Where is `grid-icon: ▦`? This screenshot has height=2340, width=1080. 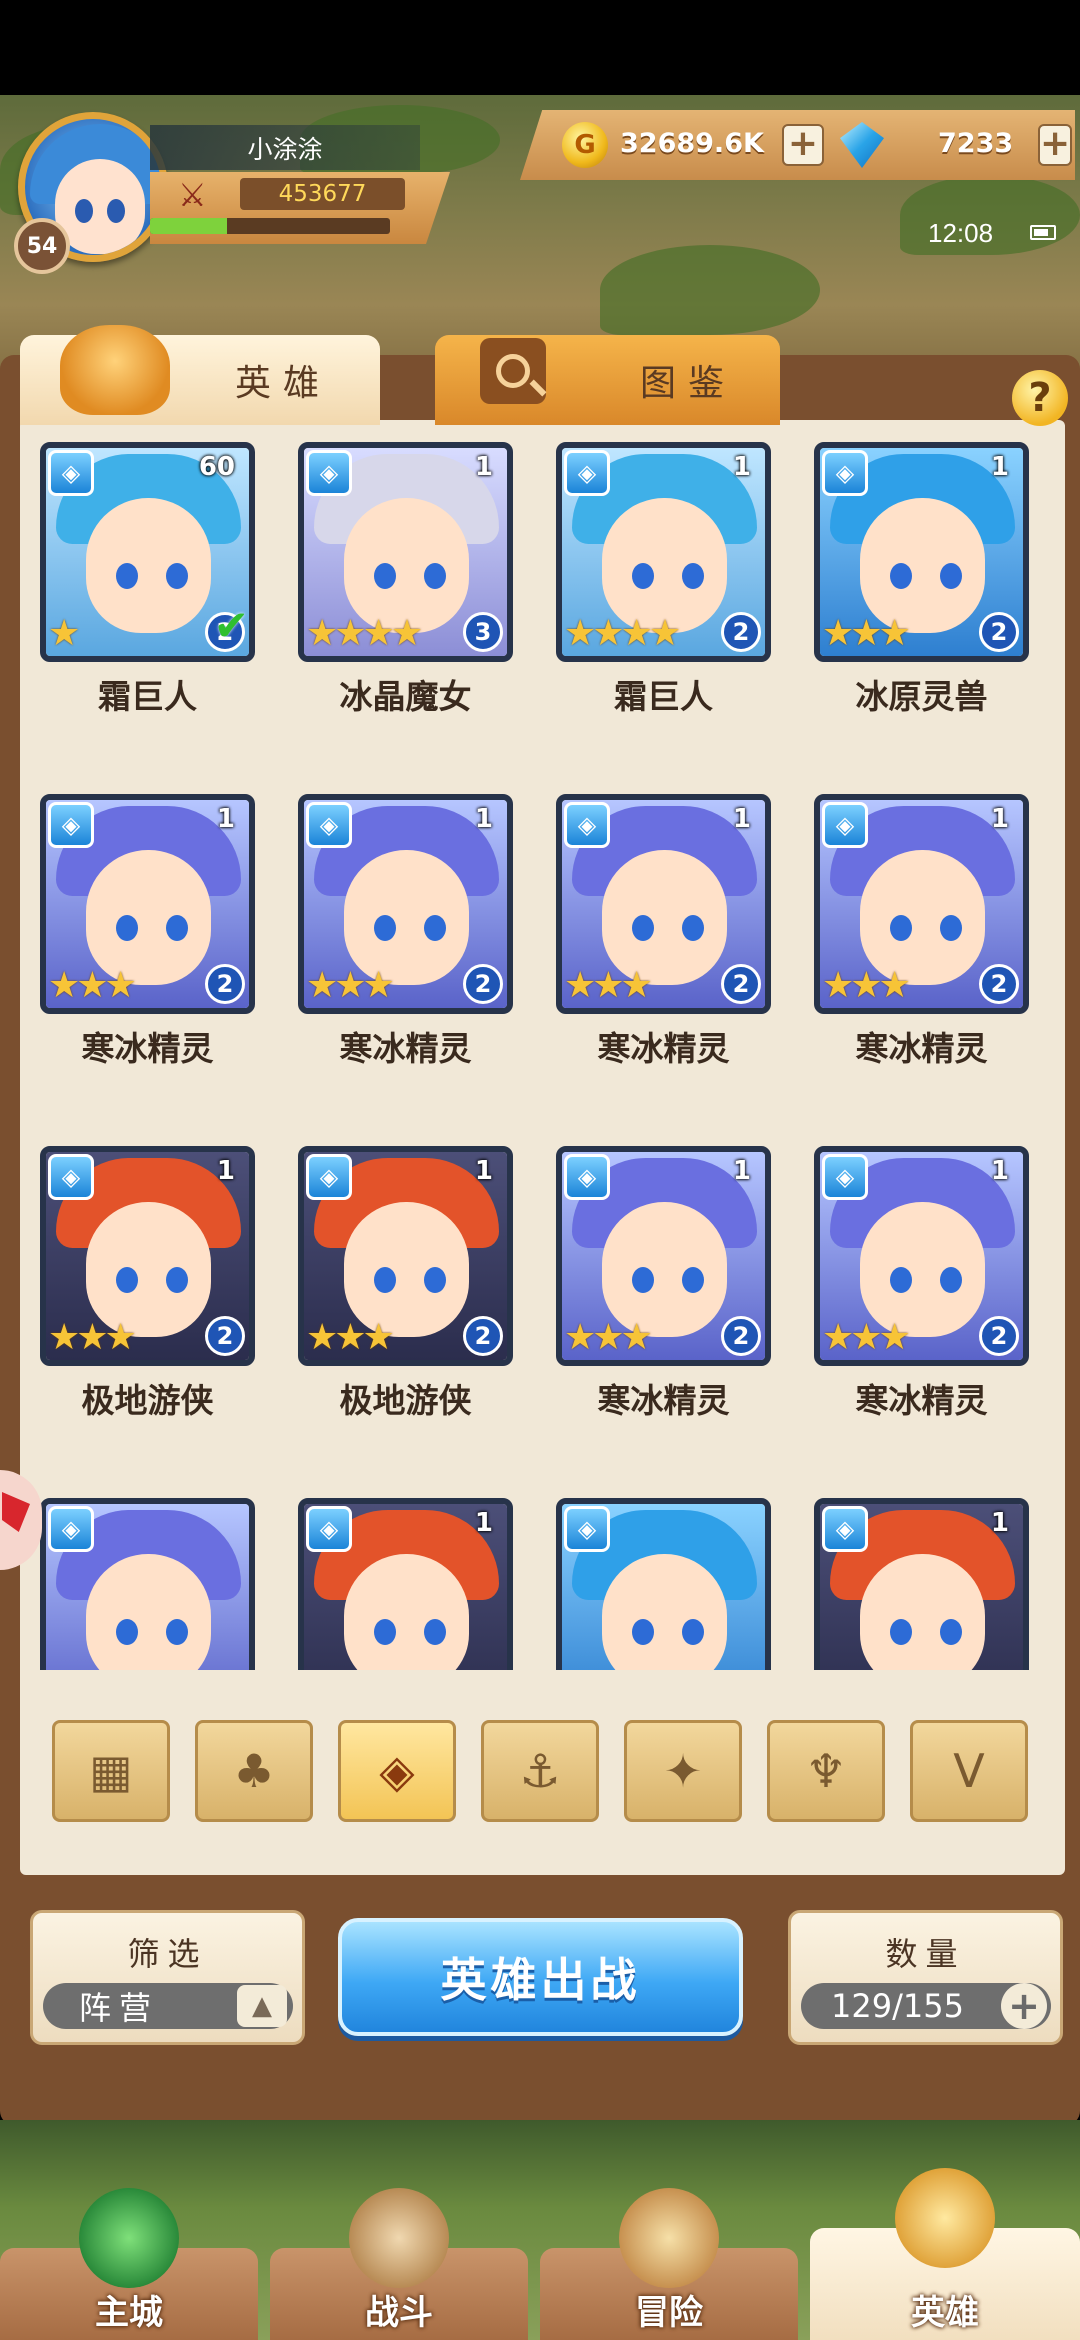 grid-icon: ▦ is located at coordinates (111, 1771).